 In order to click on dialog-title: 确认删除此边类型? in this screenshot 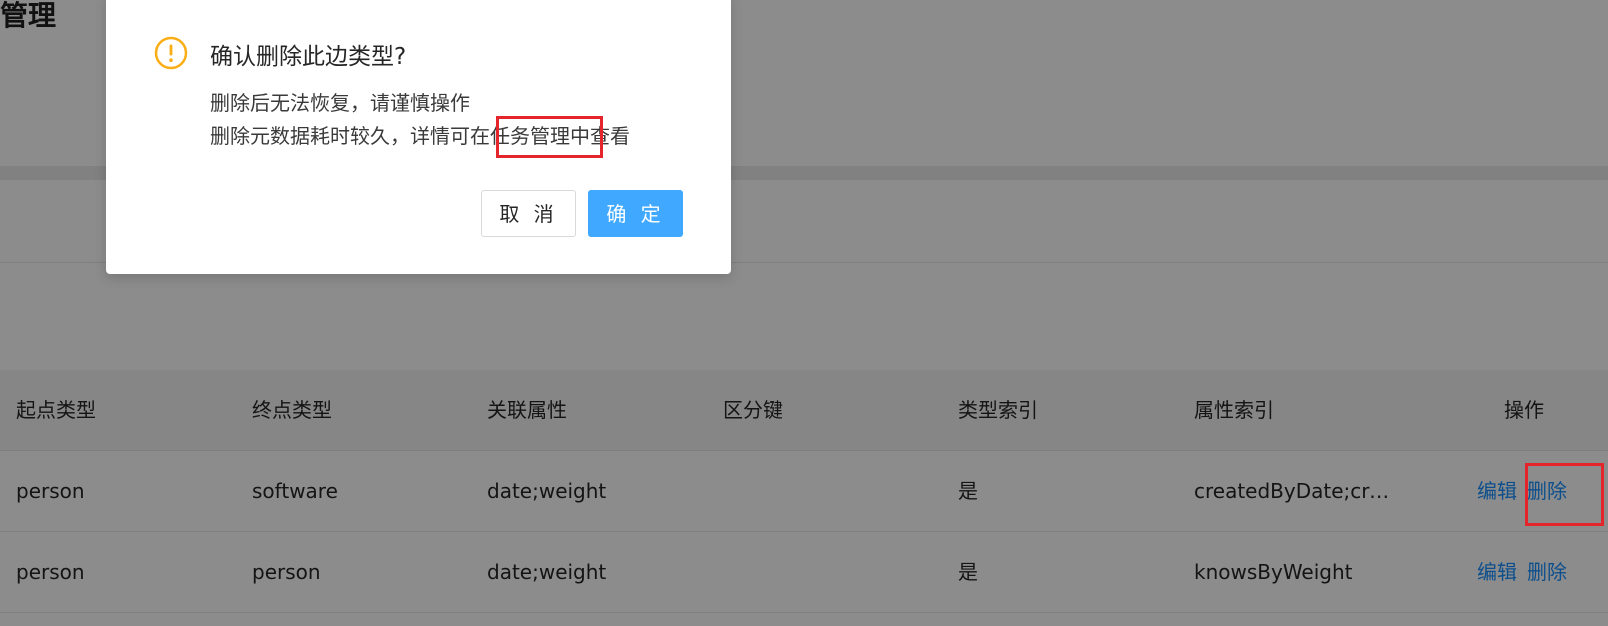, I will do `click(308, 57)`.